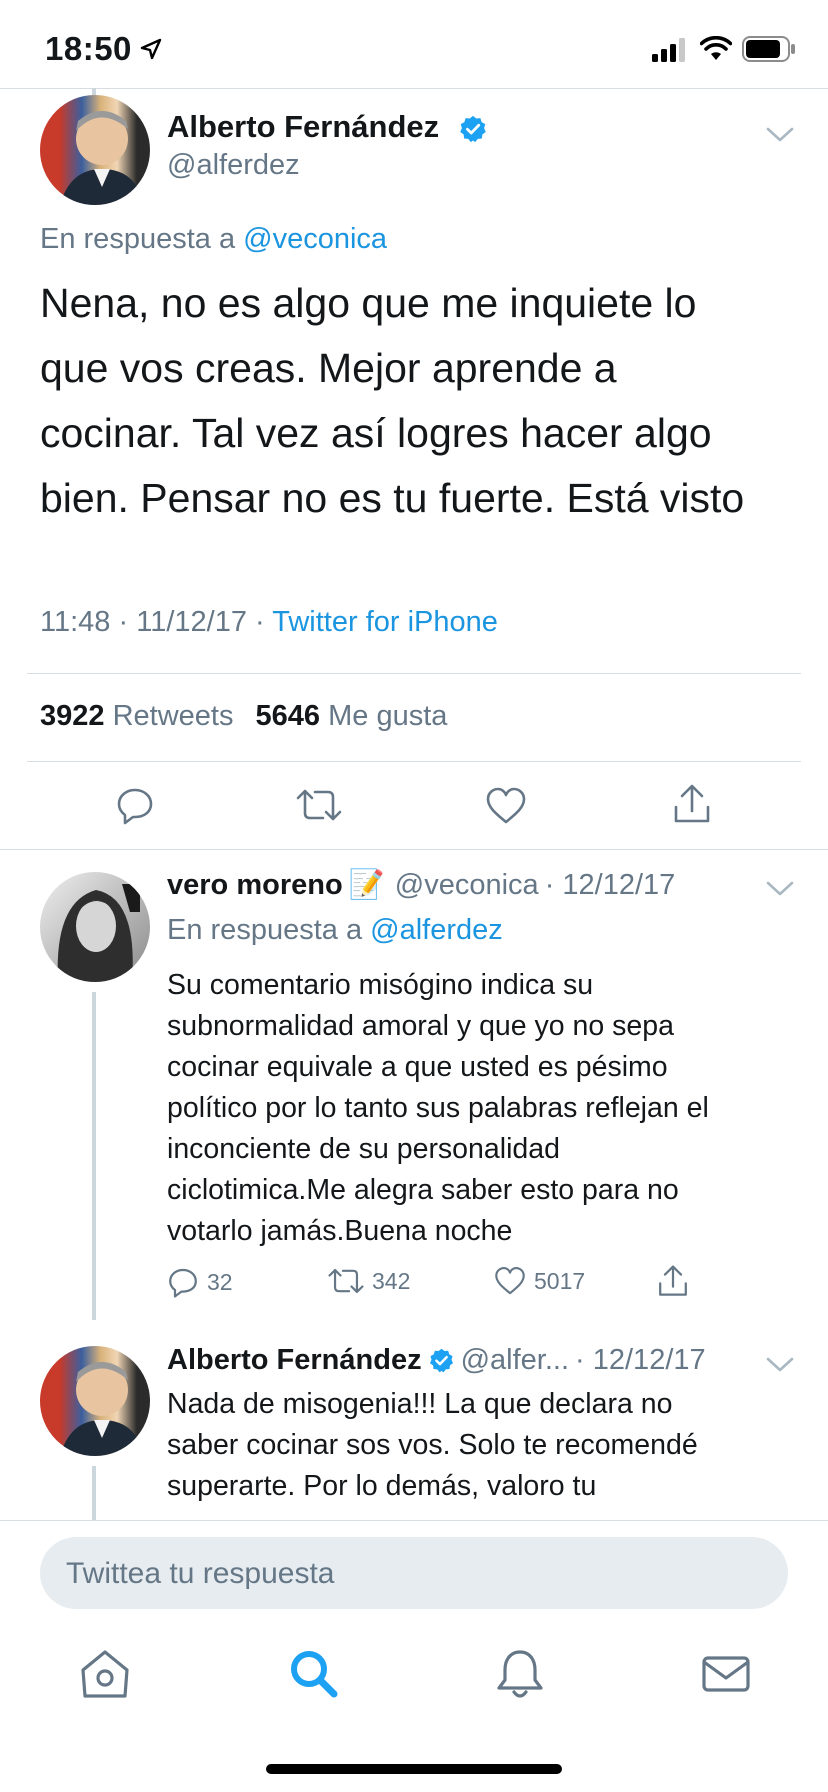 This screenshot has height=1792, width=828. I want to click on reply-text-line: cocinar equivale a que usted es pésimo, so click(417, 1067).